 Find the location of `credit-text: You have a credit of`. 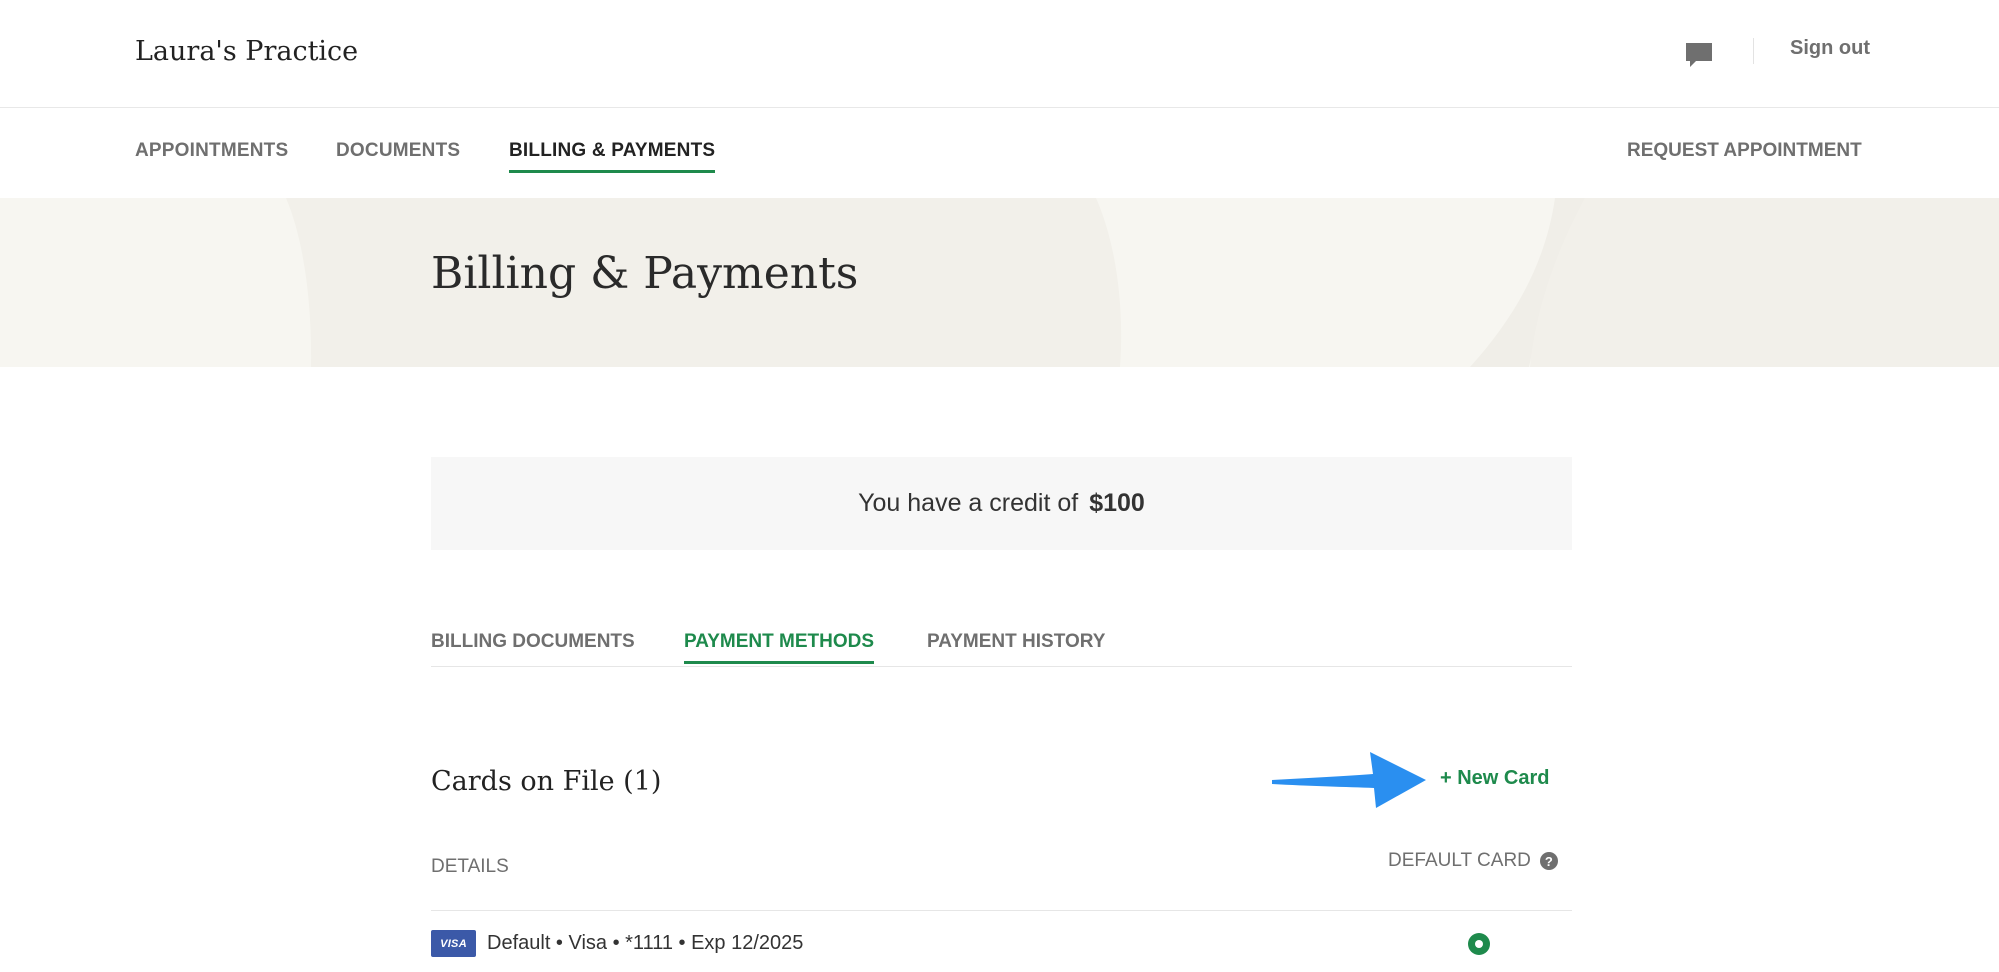

credit-text: You have a credit of is located at coordinates (968, 503).